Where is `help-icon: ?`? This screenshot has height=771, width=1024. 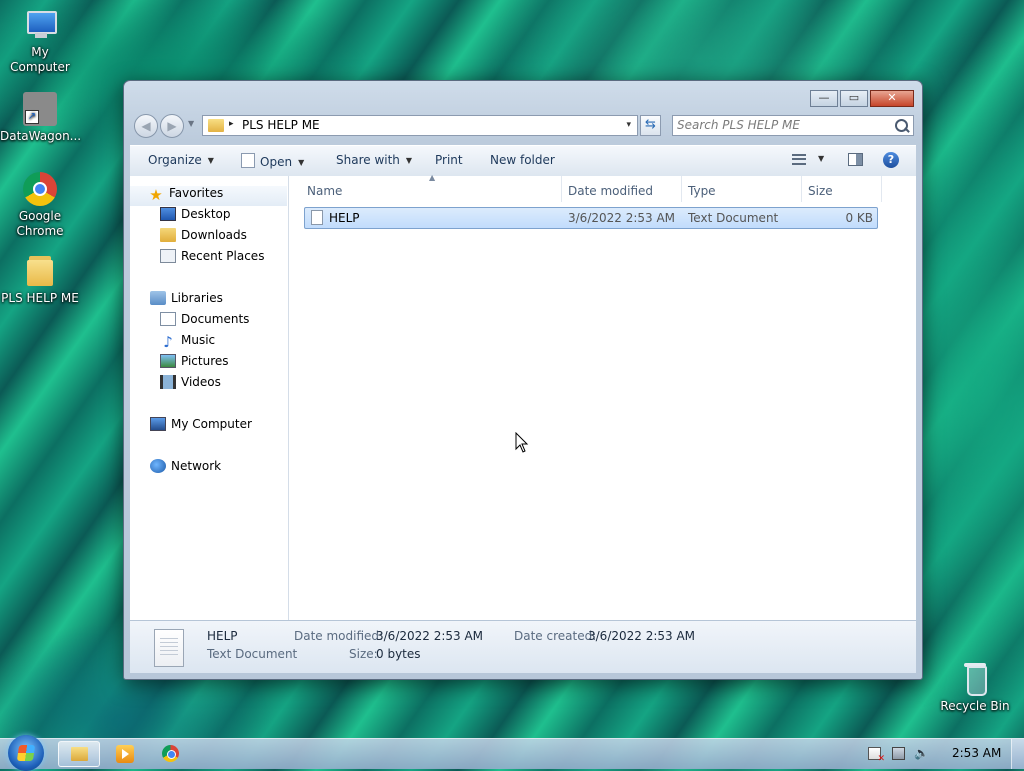
help-icon: ? is located at coordinates (891, 160).